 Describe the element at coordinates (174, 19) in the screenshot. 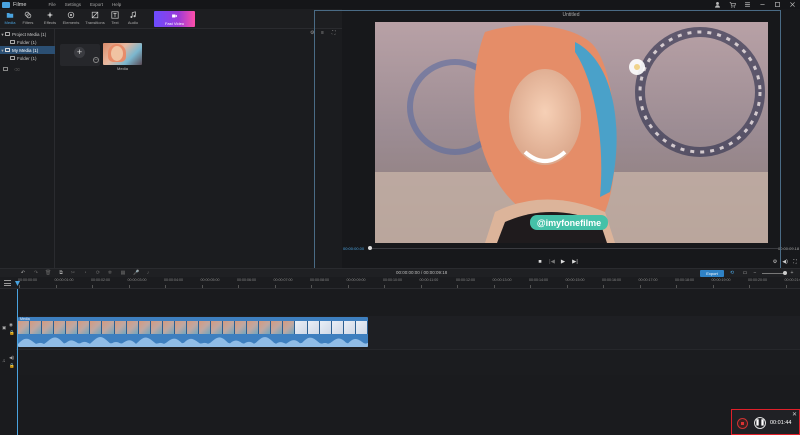

I see `fast-video-button: Fast Video` at that location.